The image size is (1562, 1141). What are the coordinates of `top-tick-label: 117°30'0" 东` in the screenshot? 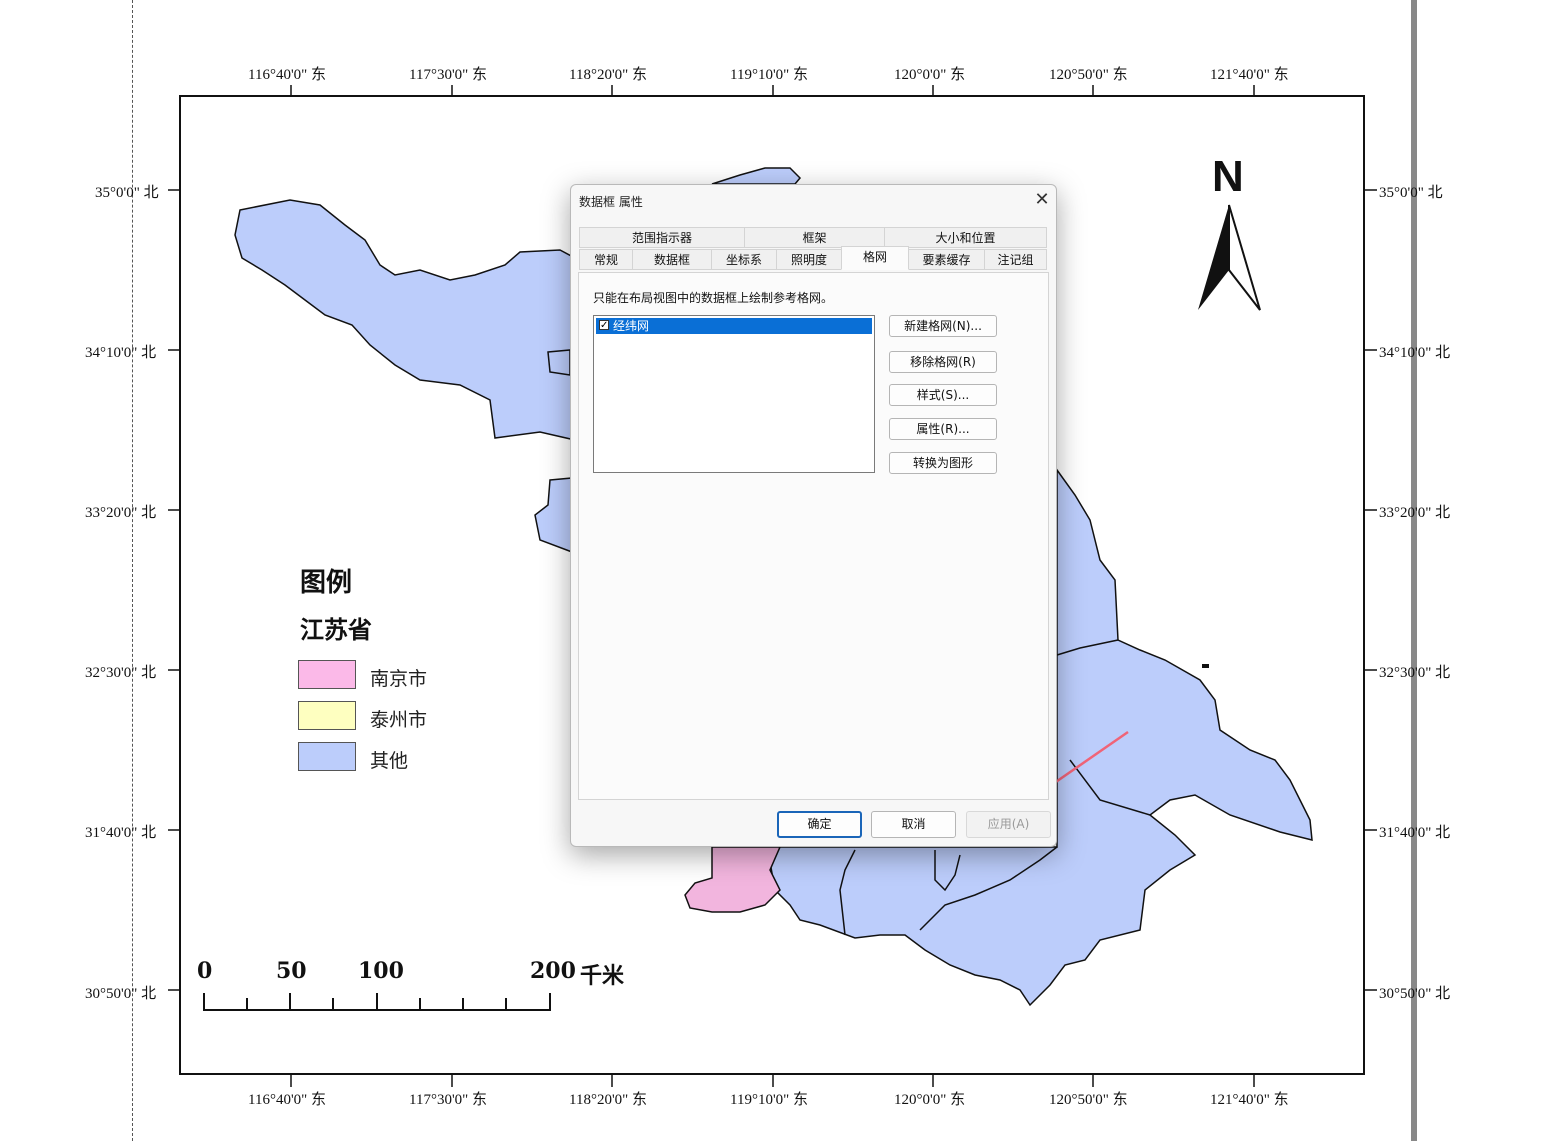 It's located at (448, 75).